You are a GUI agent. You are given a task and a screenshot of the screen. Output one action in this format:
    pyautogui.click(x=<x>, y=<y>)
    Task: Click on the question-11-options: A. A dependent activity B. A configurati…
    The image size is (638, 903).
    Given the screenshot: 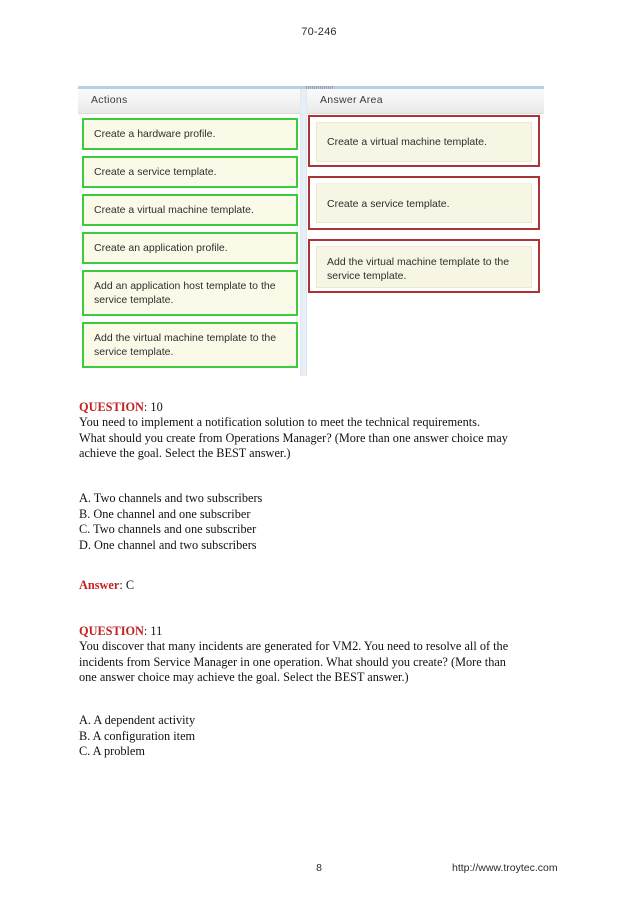 What is the action you would take?
    pyautogui.click(x=314, y=736)
    